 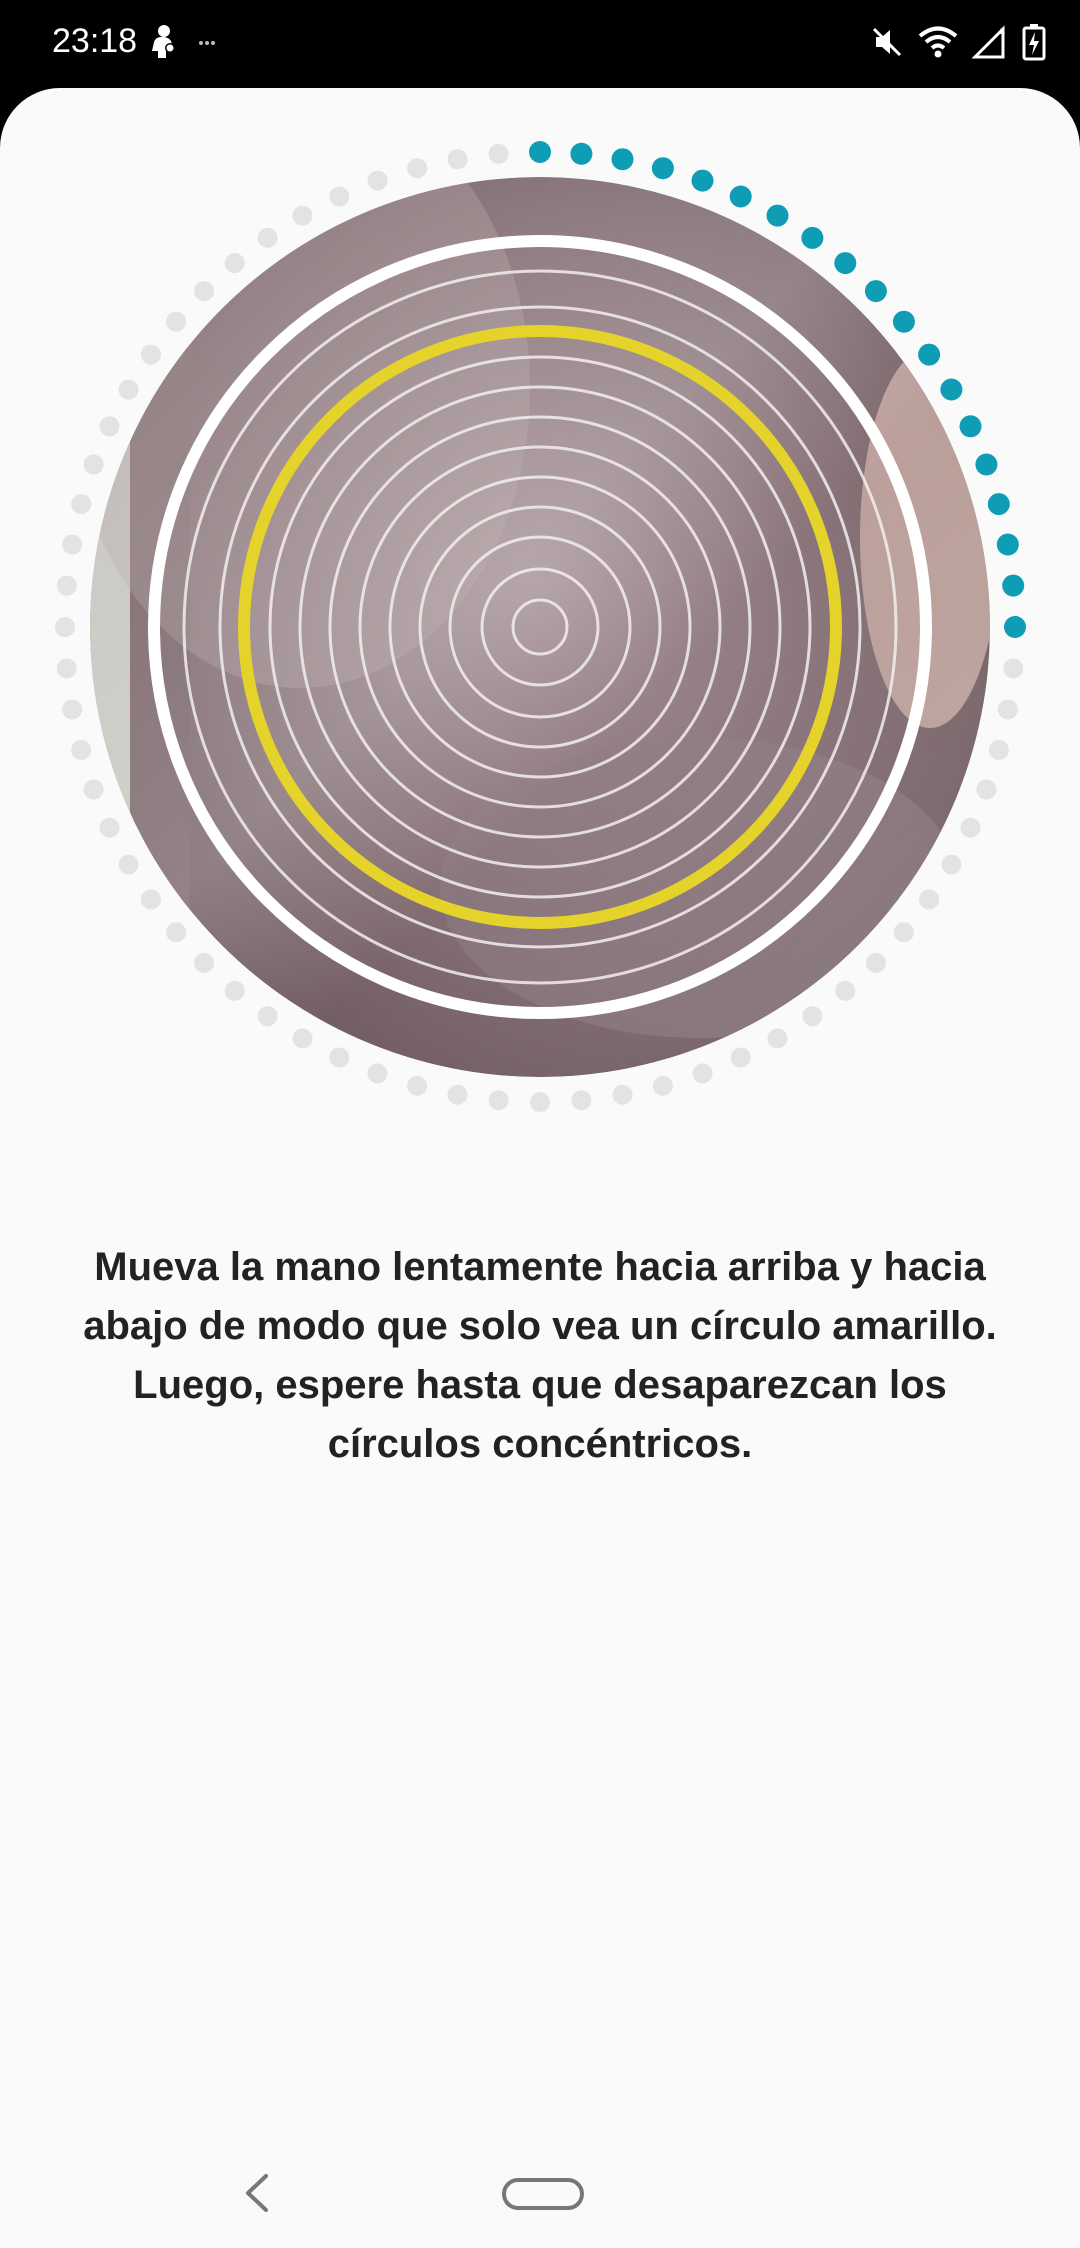 What do you see at coordinates (1002, 31) in the screenshot?
I see `svg-text: x` at bounding box center [1002, 31].